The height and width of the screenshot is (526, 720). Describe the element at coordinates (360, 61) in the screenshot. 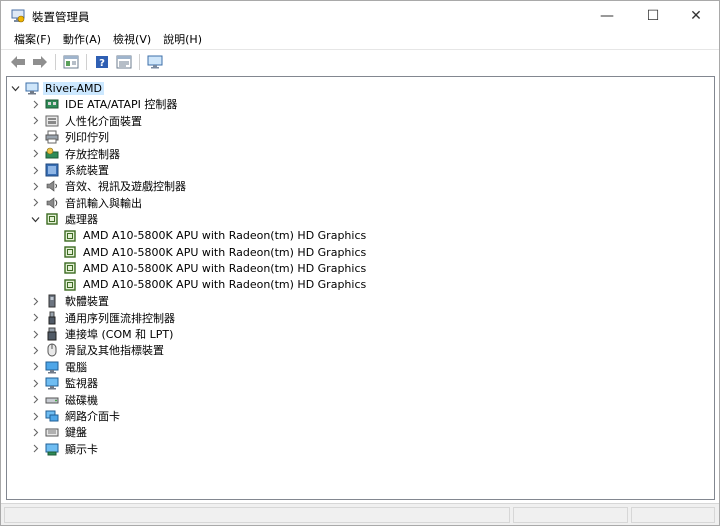

I see `toolbar: ?` at that location.